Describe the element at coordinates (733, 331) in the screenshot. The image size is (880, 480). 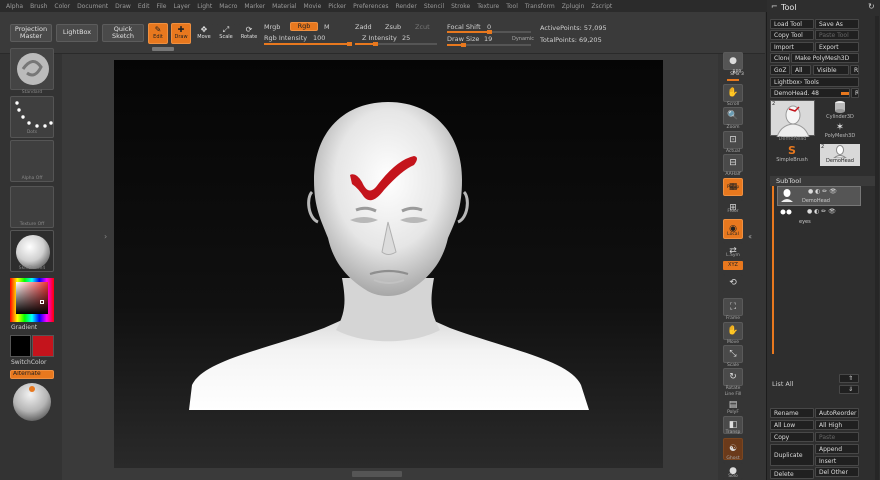
I see `move-view-button: ✋` at that location.